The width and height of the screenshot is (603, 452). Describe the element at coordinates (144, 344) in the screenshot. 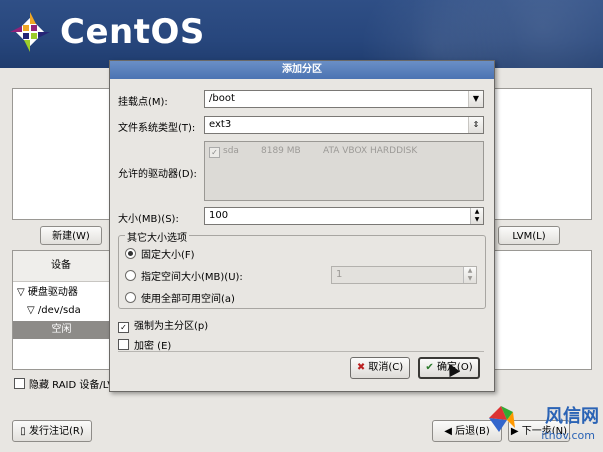

I see `encrypt-checkbox: 加密 (E)` at that location.